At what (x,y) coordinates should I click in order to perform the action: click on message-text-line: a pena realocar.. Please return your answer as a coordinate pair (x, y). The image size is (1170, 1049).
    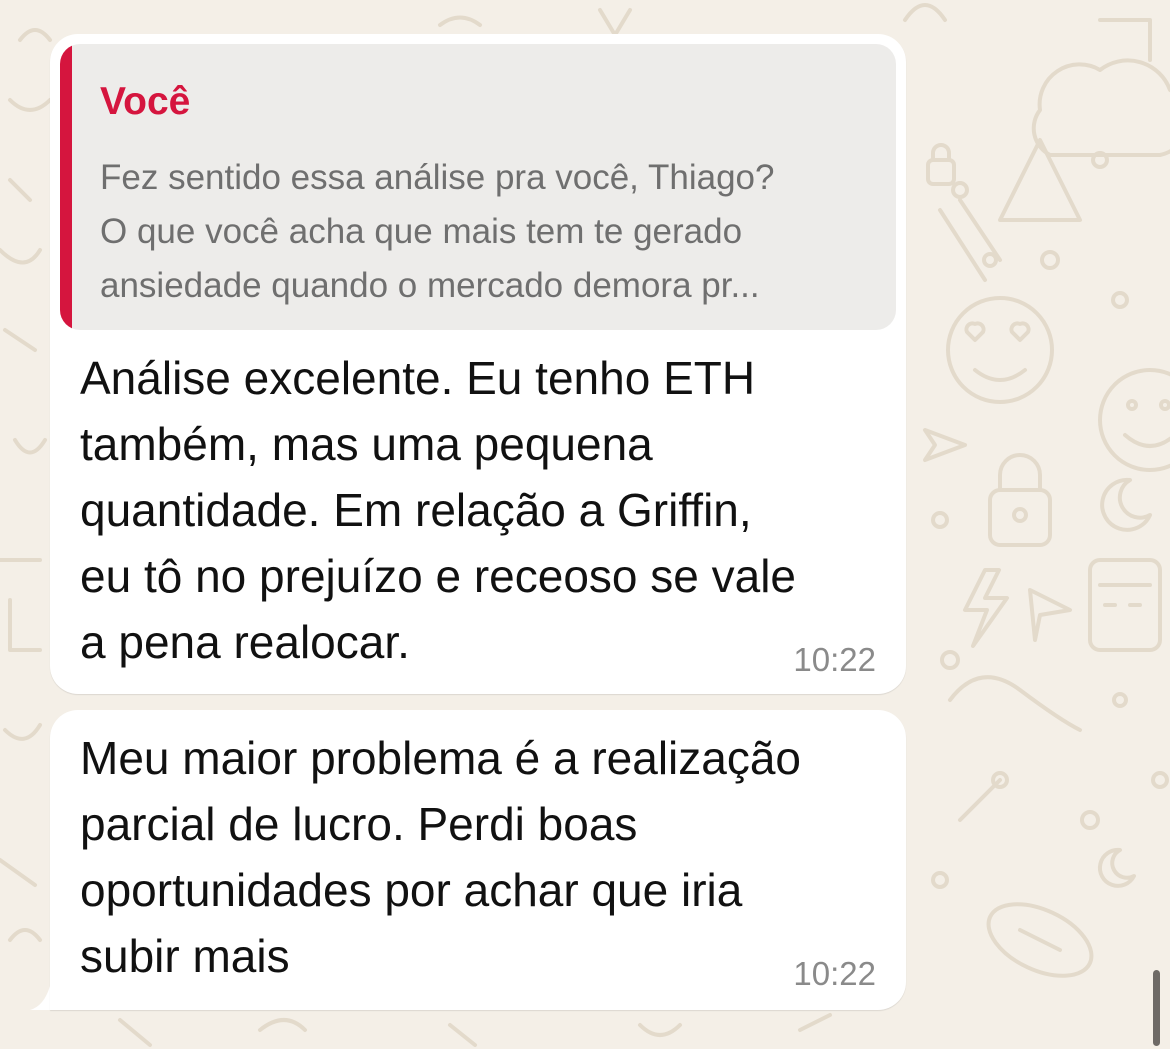
    Looking at the image, I should click on (245, 642).